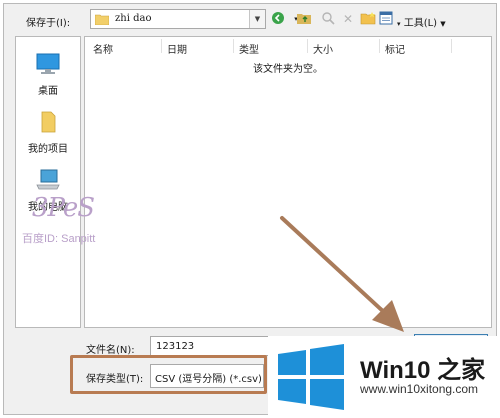  I want to click on watermark-baidu-id: 百度ID: Sanpitt, so click(59, 239).